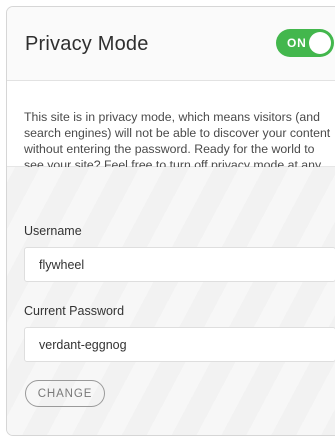  Describe the element at coordinates (320, 43) in the screenshot. I see `toggle-knob` at that location.